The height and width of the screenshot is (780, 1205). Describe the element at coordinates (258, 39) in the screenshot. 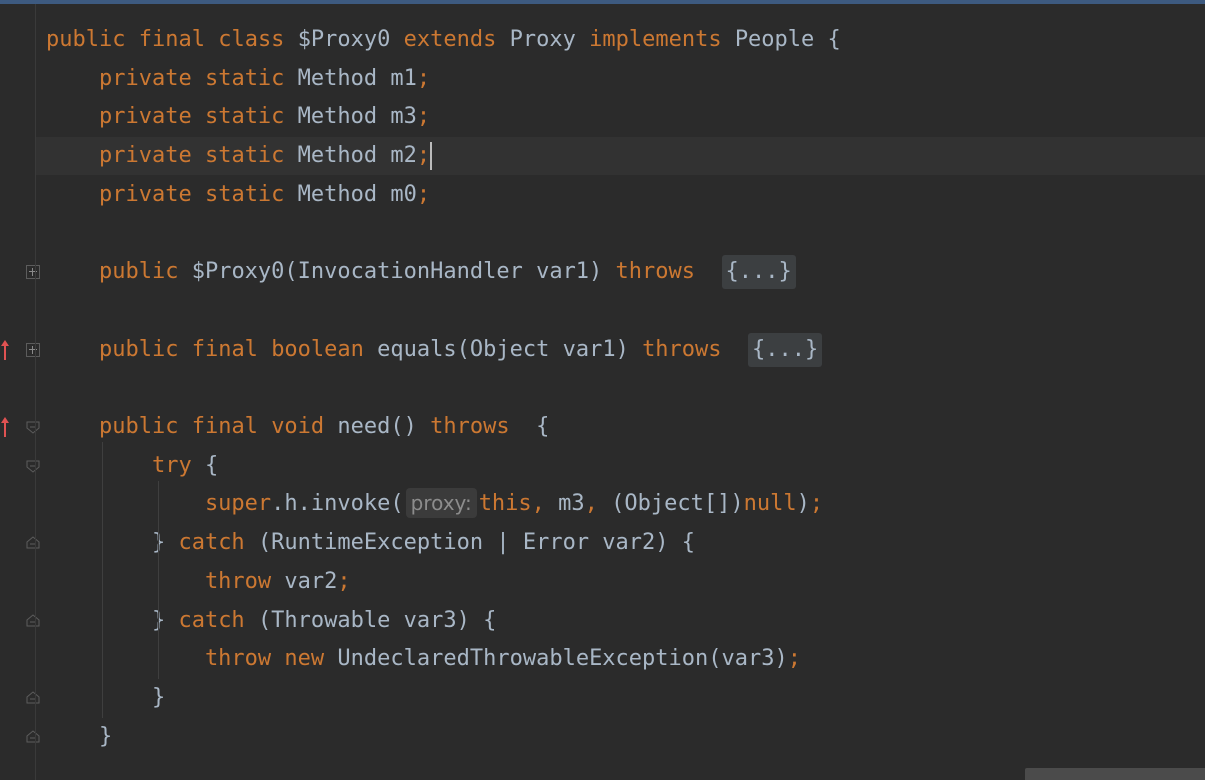

I see `code-token-keyword: class` at that location.